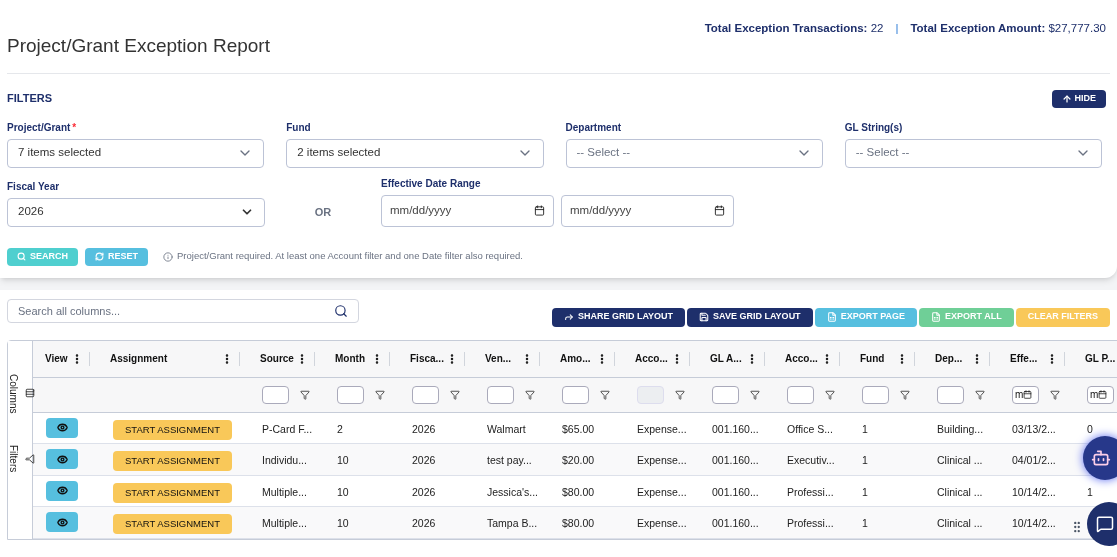  What do you see at coordinates (1067, 98) in the screenshot?
I see `arrow-up-icon` at bounding box center [1067, 98].